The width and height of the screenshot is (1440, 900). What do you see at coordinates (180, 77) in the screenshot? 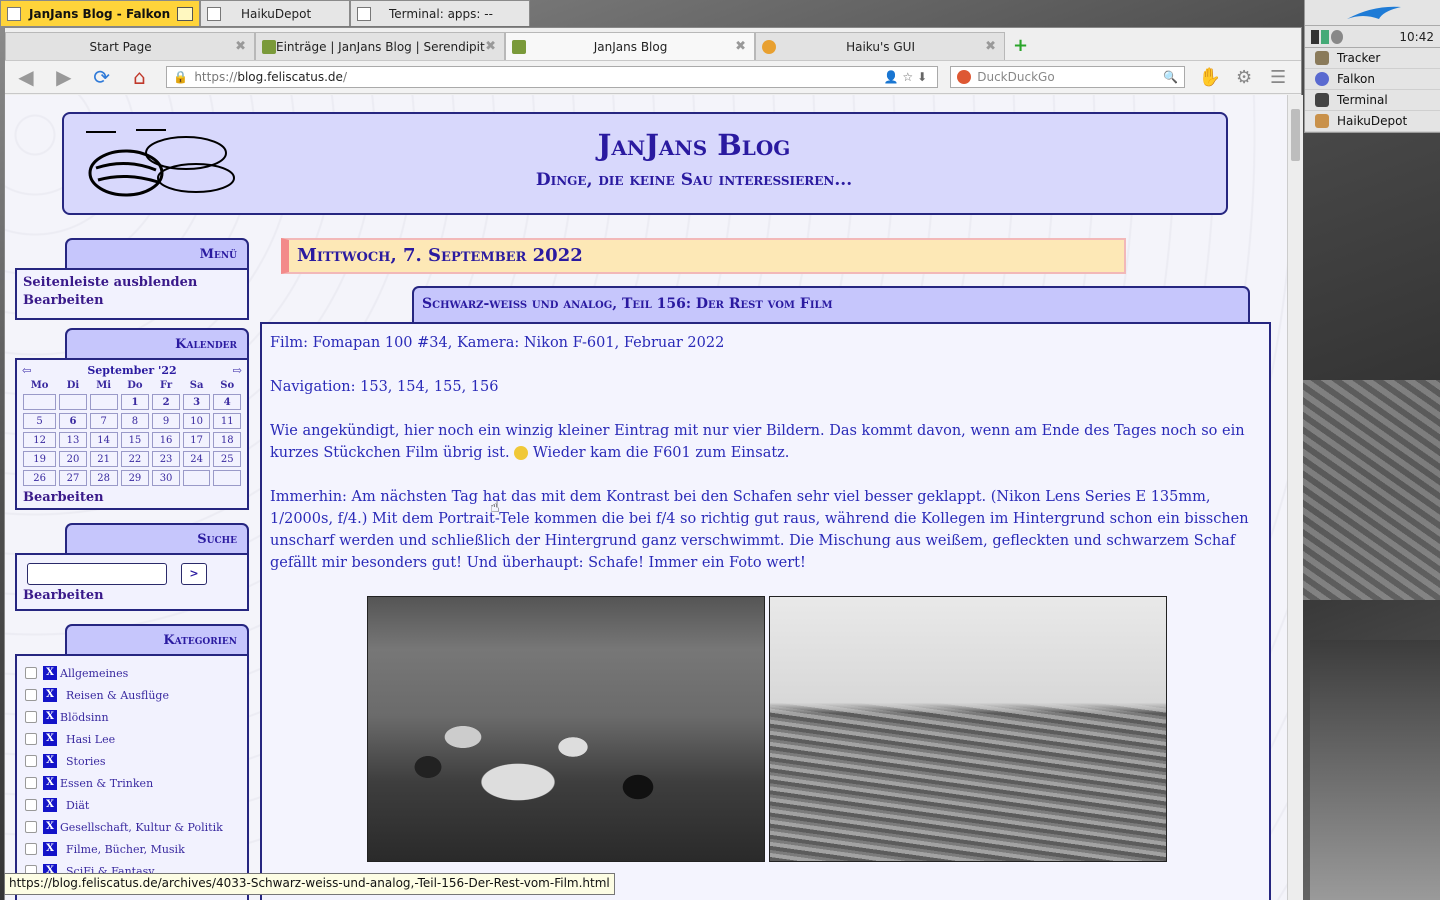
I see `lock-icon: 🔒` at bounding box center [180, 77].